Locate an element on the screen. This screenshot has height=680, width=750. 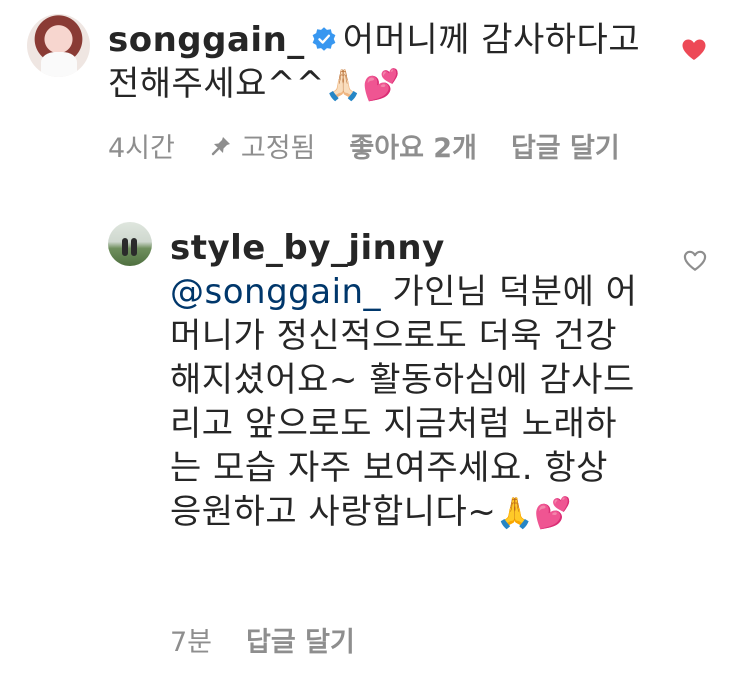
liked-heart-icon is located at coordinates (694, 50).